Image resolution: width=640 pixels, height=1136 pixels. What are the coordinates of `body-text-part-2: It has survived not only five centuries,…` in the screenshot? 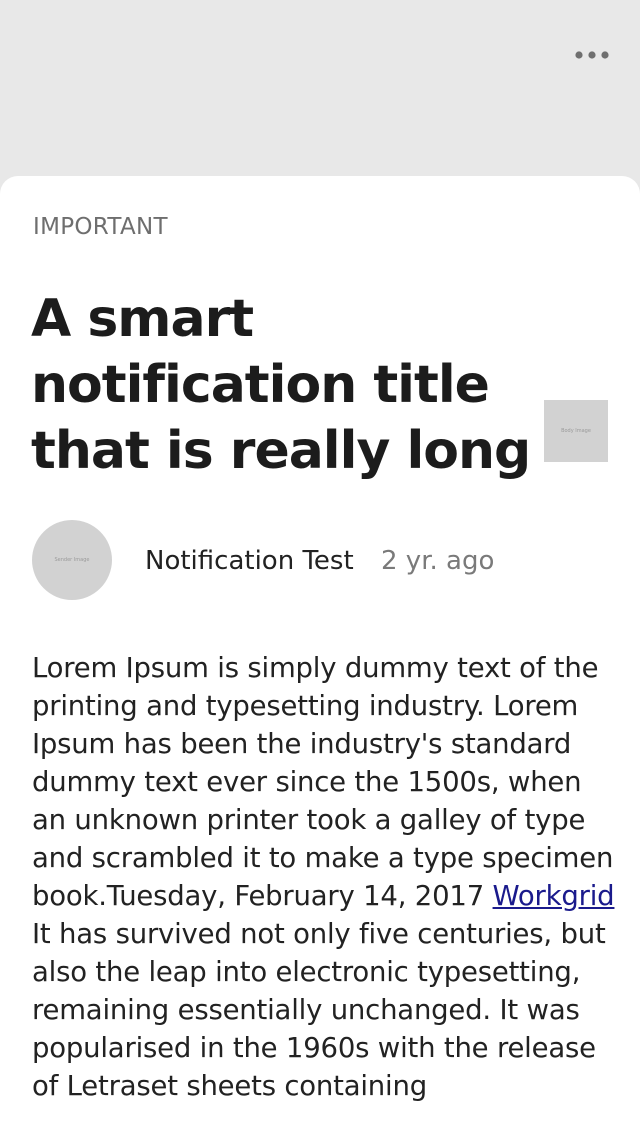 It's located at (319, 1010).